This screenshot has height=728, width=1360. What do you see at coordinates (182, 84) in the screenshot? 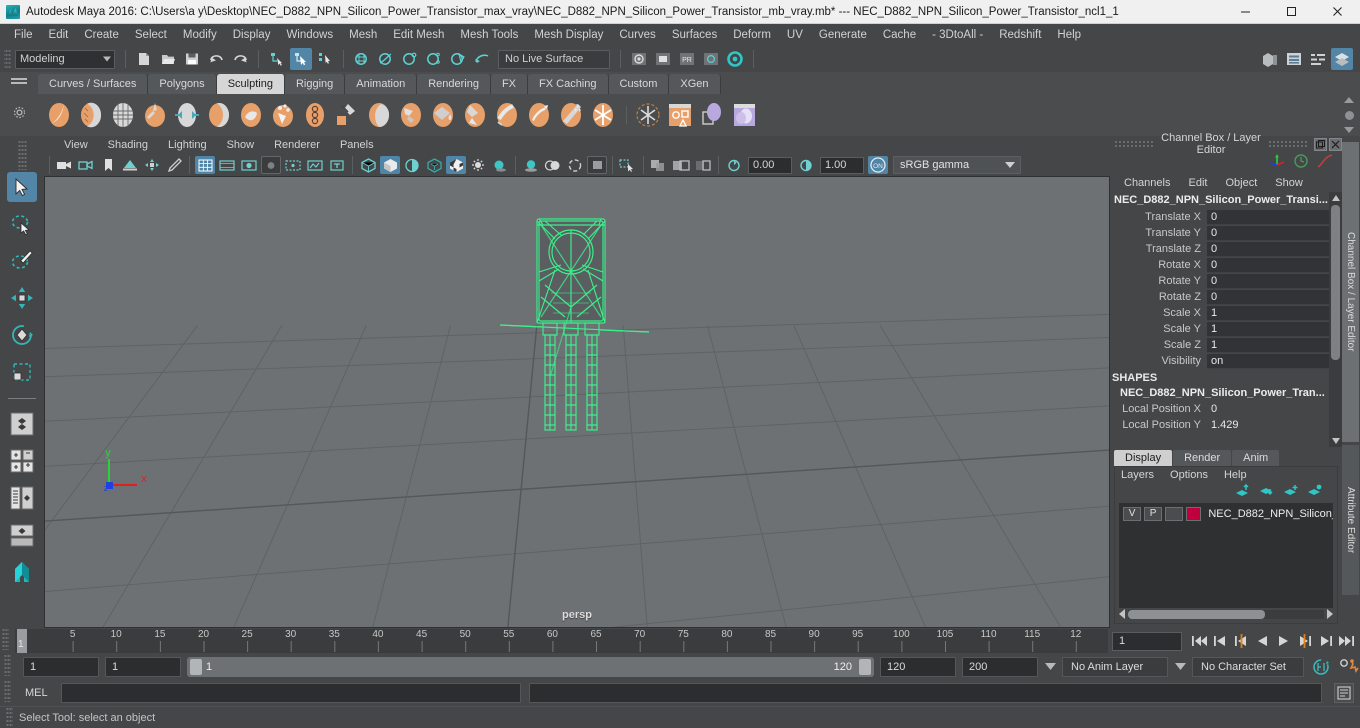
I see `shelf-tab-polygons: Polygons` at bounding box center [182, 84].